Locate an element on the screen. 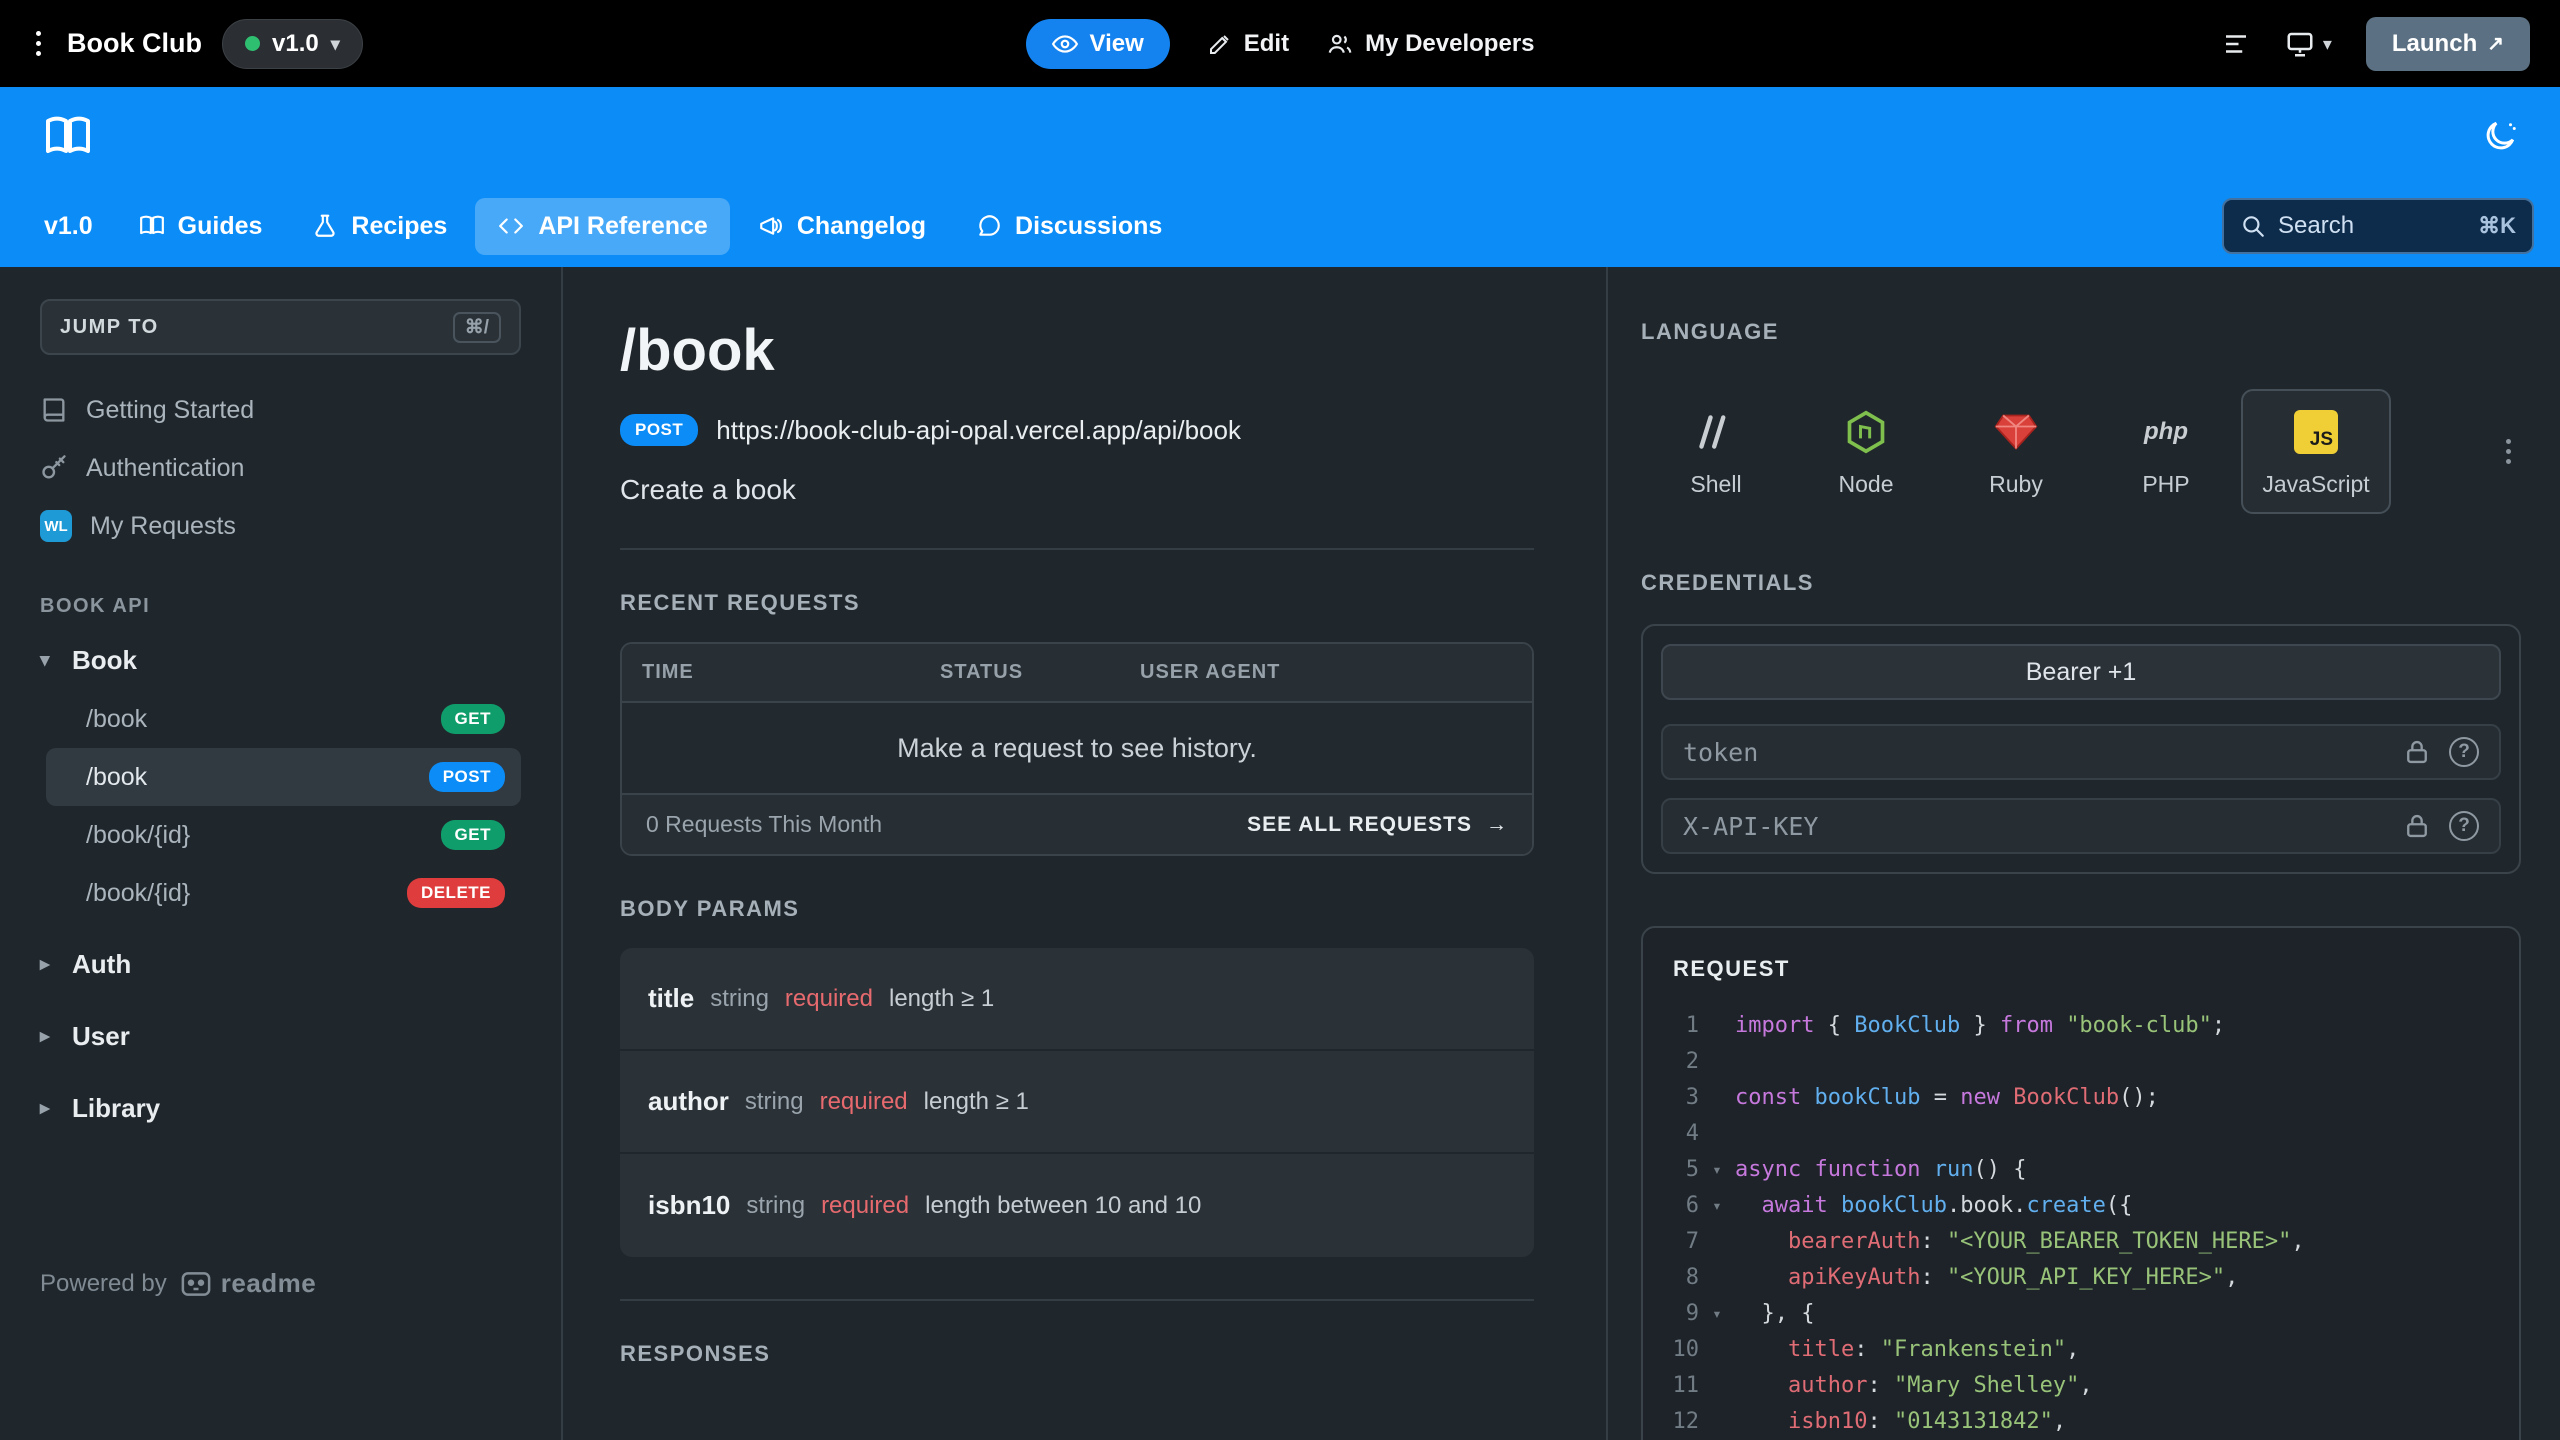  code-text: import { BookClub } from "book-club"; is located at coordinates (1980, 1025).